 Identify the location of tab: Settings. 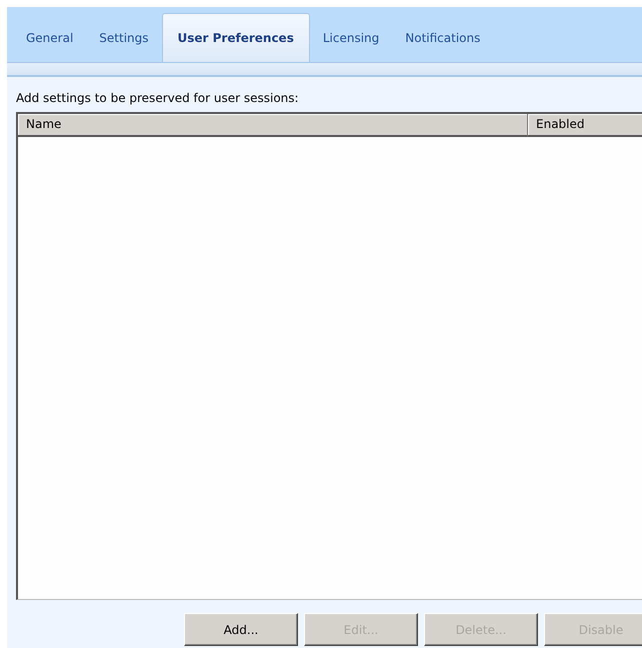
(124, 38).